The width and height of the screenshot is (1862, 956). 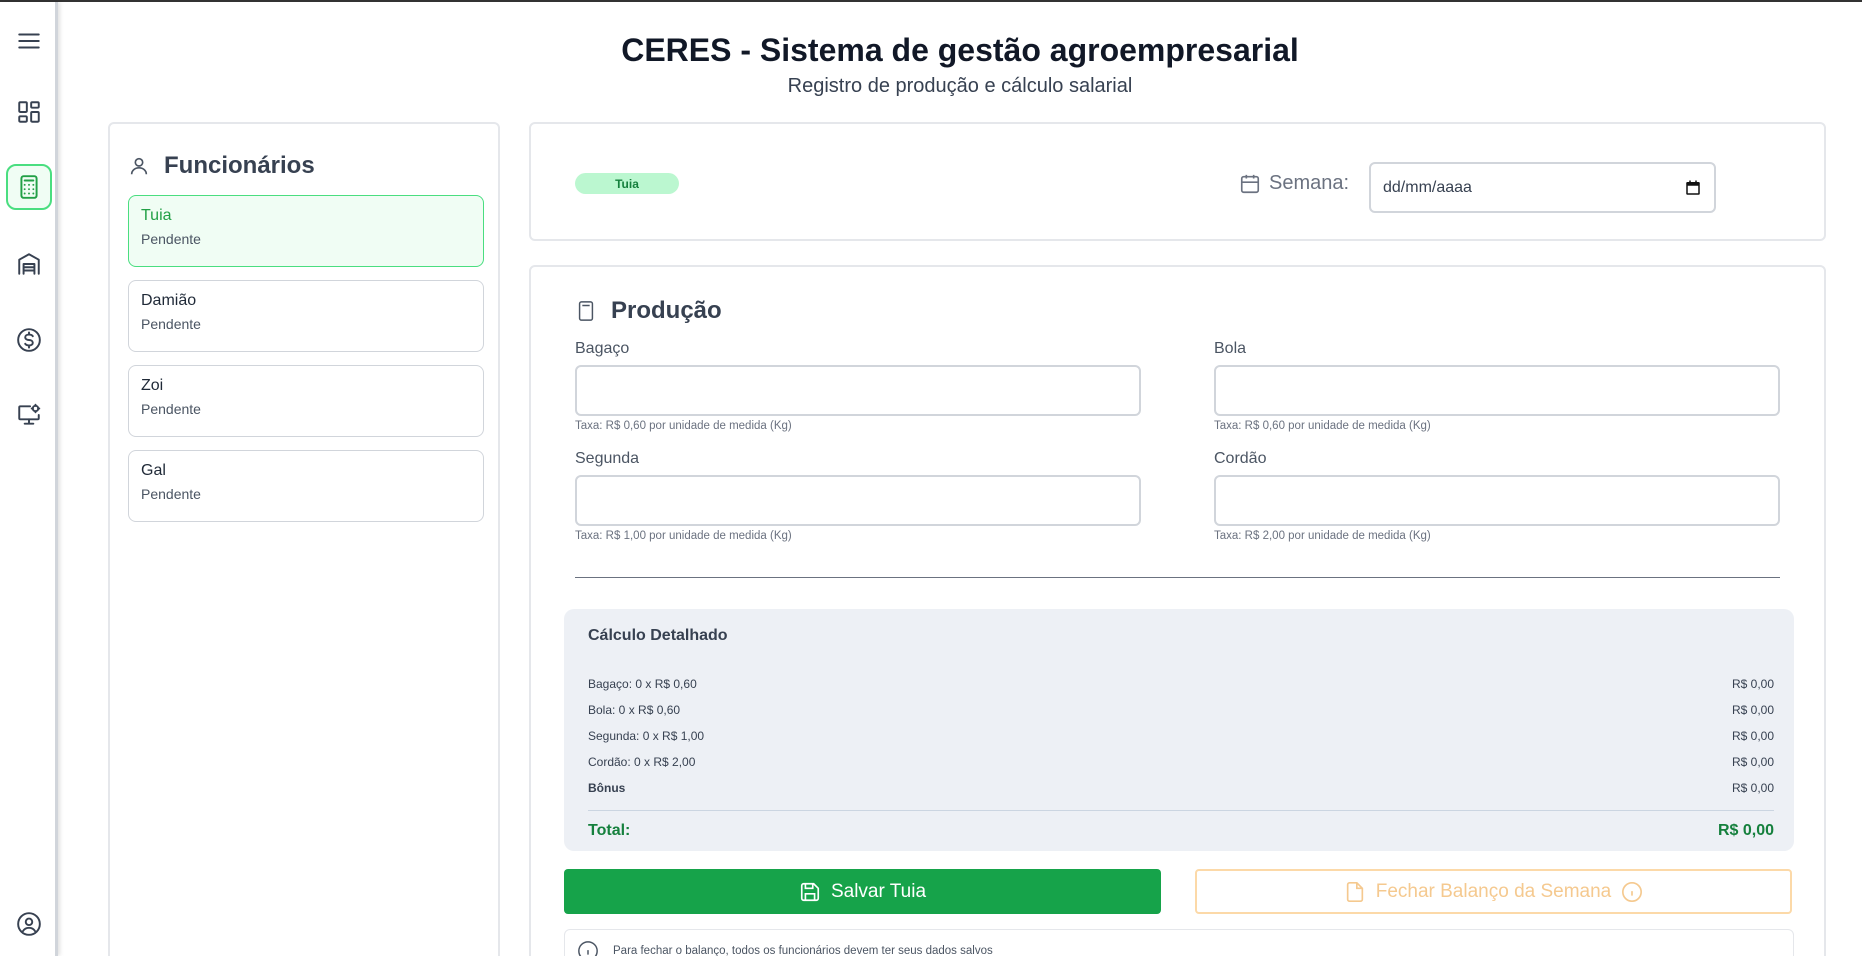 What do you see at coordinates (878, 891) in the screenshot?
I see `save-label: Salvar Tuia` at bounding box center [878, 891].